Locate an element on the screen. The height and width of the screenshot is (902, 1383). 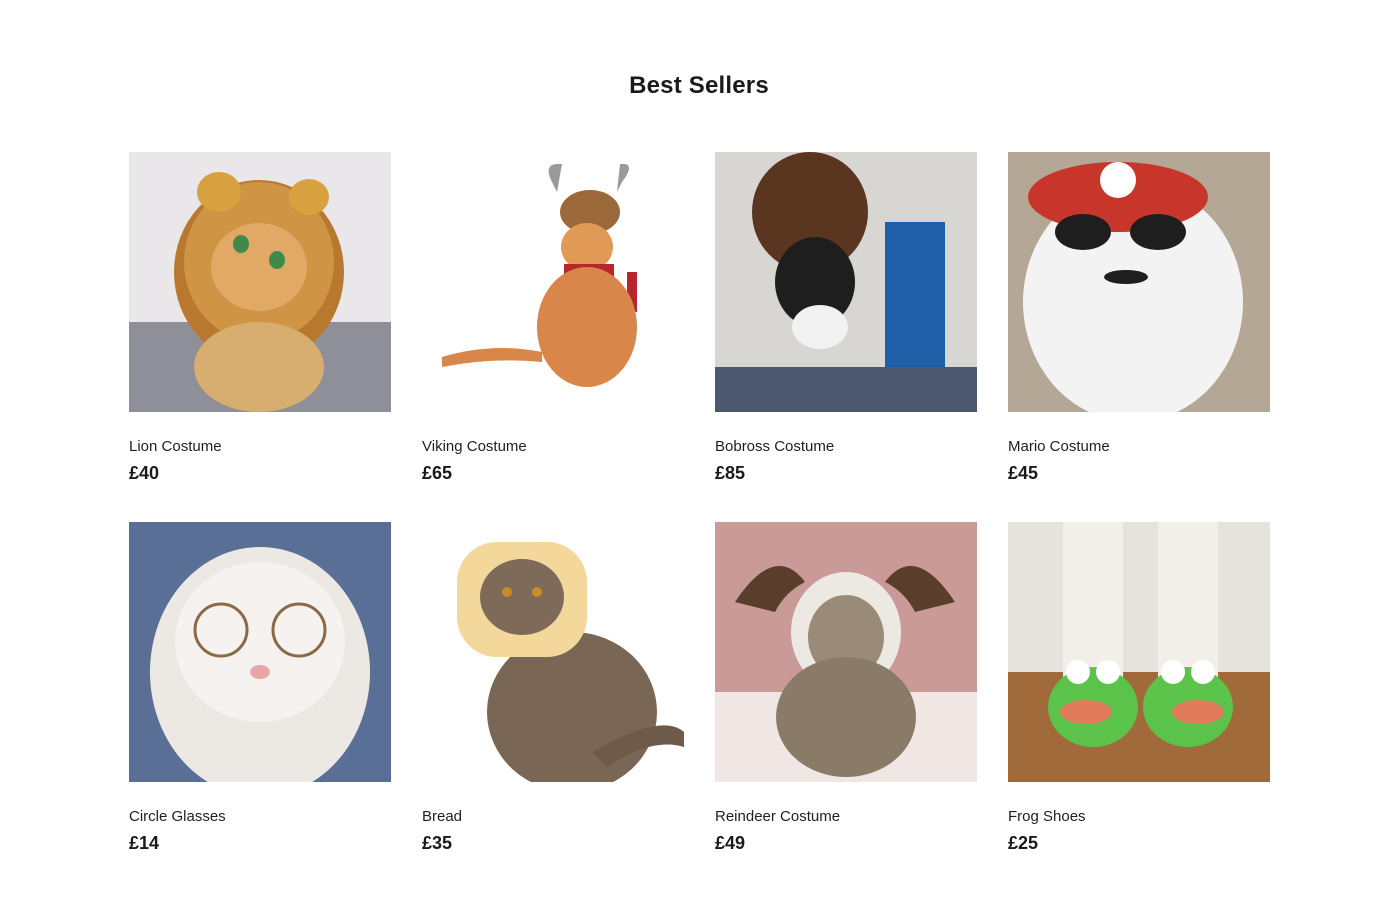
product-card-mario-costume: Mario Costume £45 is located at coordinates (1139, 317).